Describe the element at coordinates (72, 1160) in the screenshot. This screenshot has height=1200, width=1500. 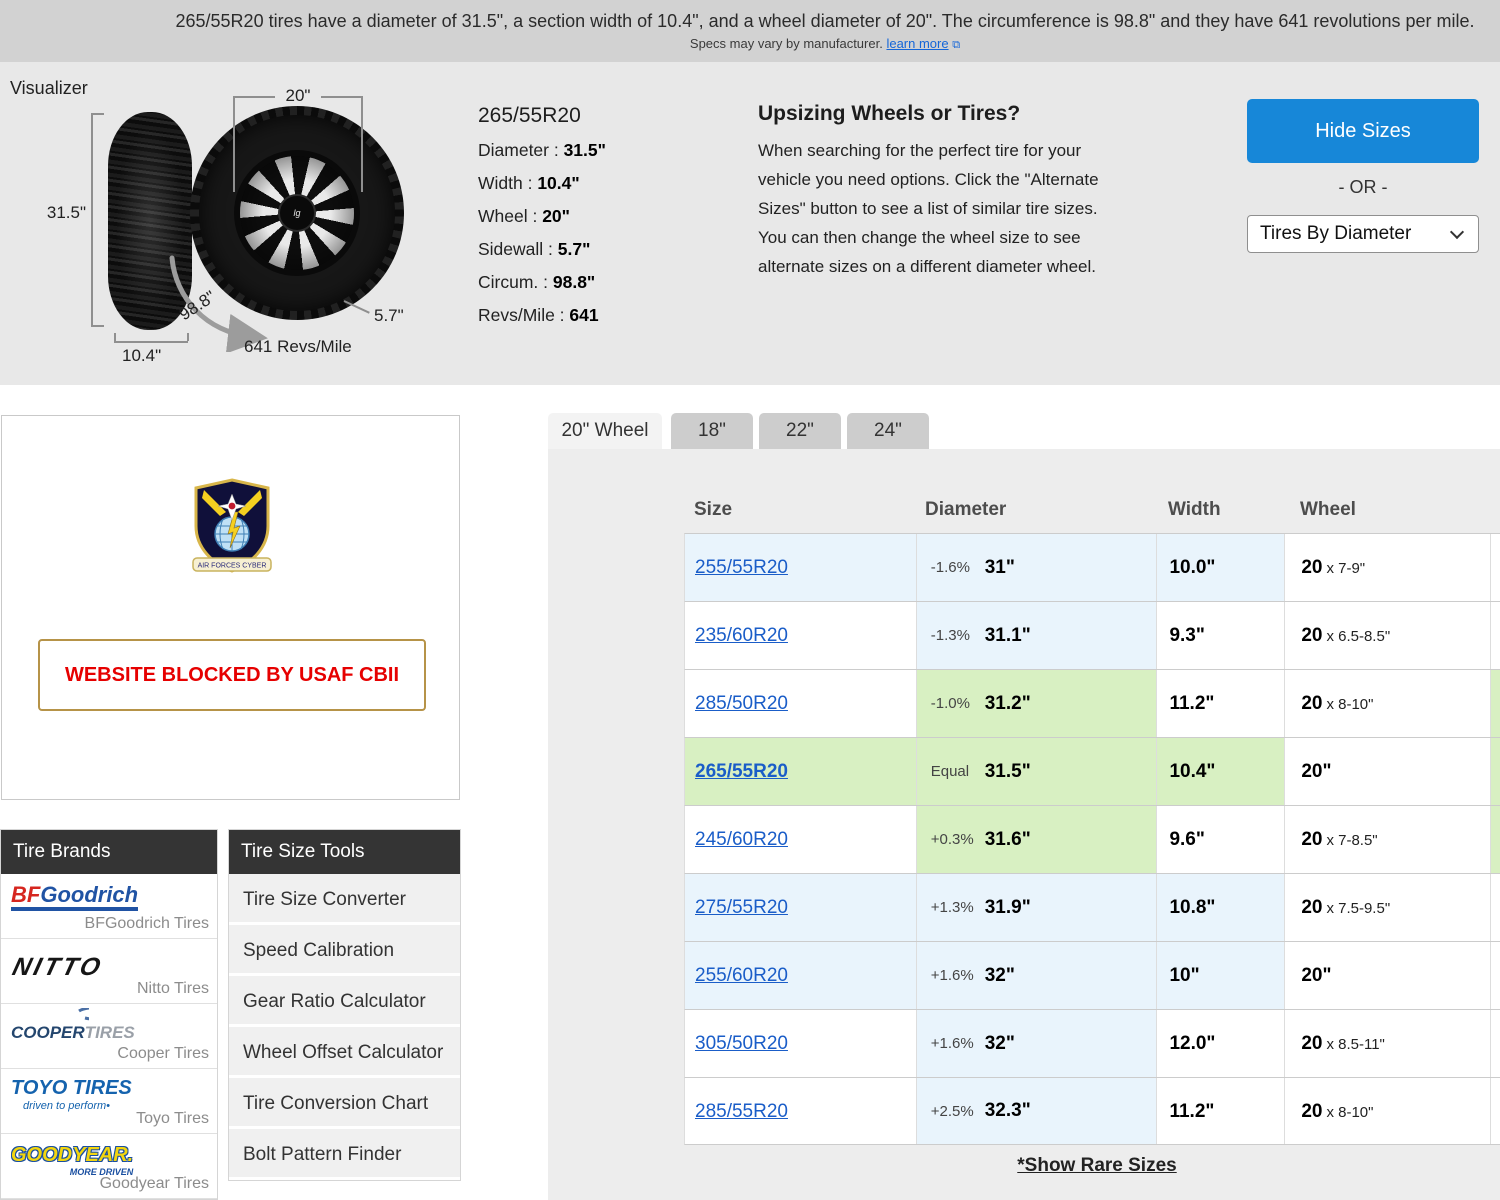
I see `goodyear-logo: GOODYEAR. MORE DRIVEN` at that location.